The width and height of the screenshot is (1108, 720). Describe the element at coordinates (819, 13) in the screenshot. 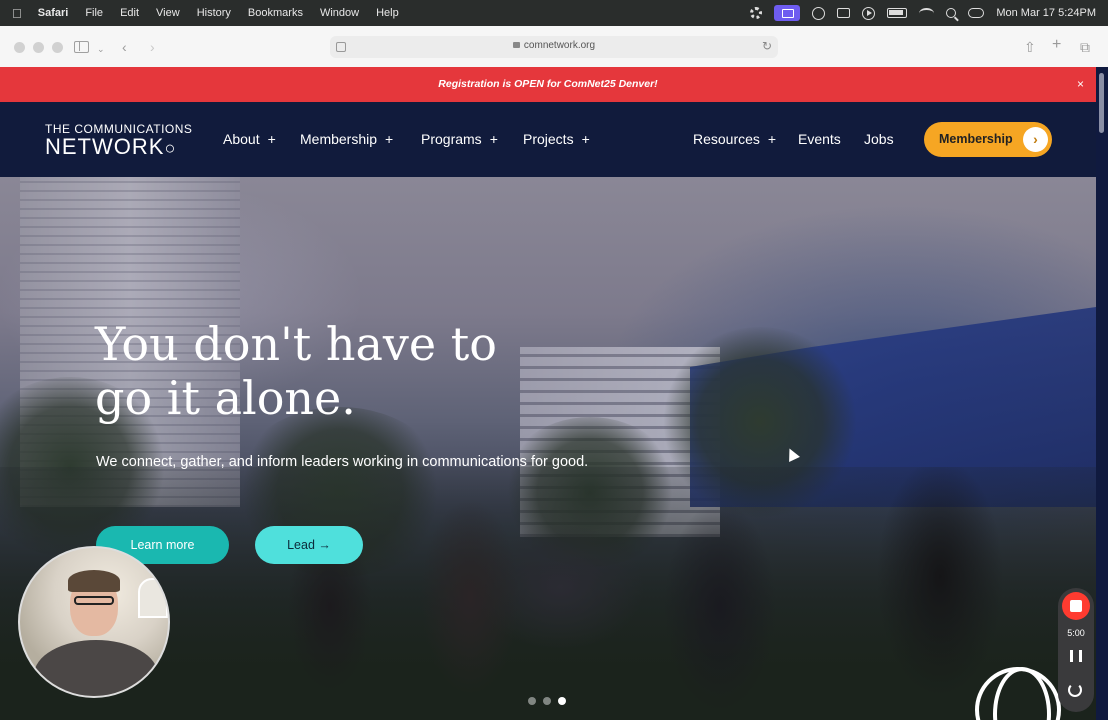

I see `grammarly-icon` at that location.